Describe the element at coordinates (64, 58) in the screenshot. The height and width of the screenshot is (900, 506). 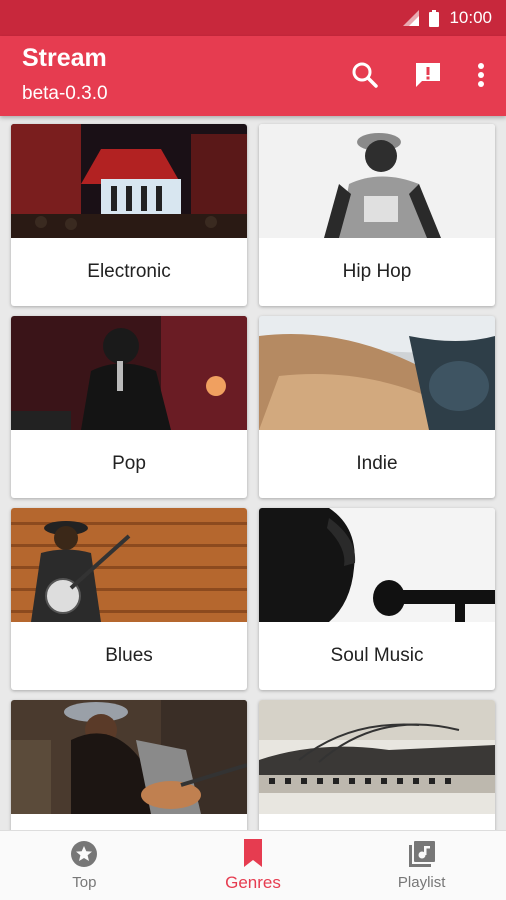
I see `app-title: Stream` at that location.